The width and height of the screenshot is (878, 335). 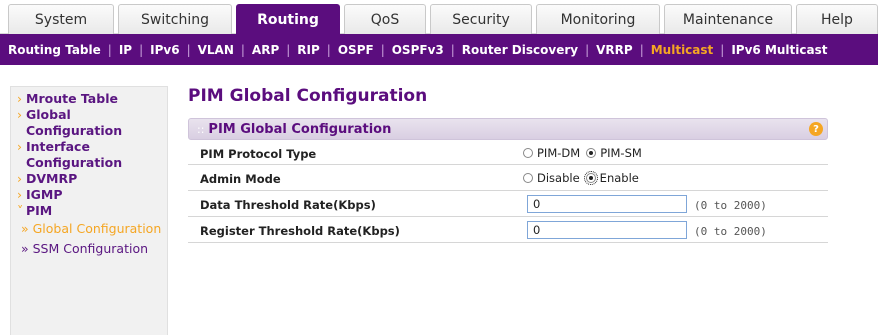 What do you see at coordinates (92, 211) in the screenshot?
I see `sidebar-item-pim: ˅ PIM` at bounding box center [92, 211].